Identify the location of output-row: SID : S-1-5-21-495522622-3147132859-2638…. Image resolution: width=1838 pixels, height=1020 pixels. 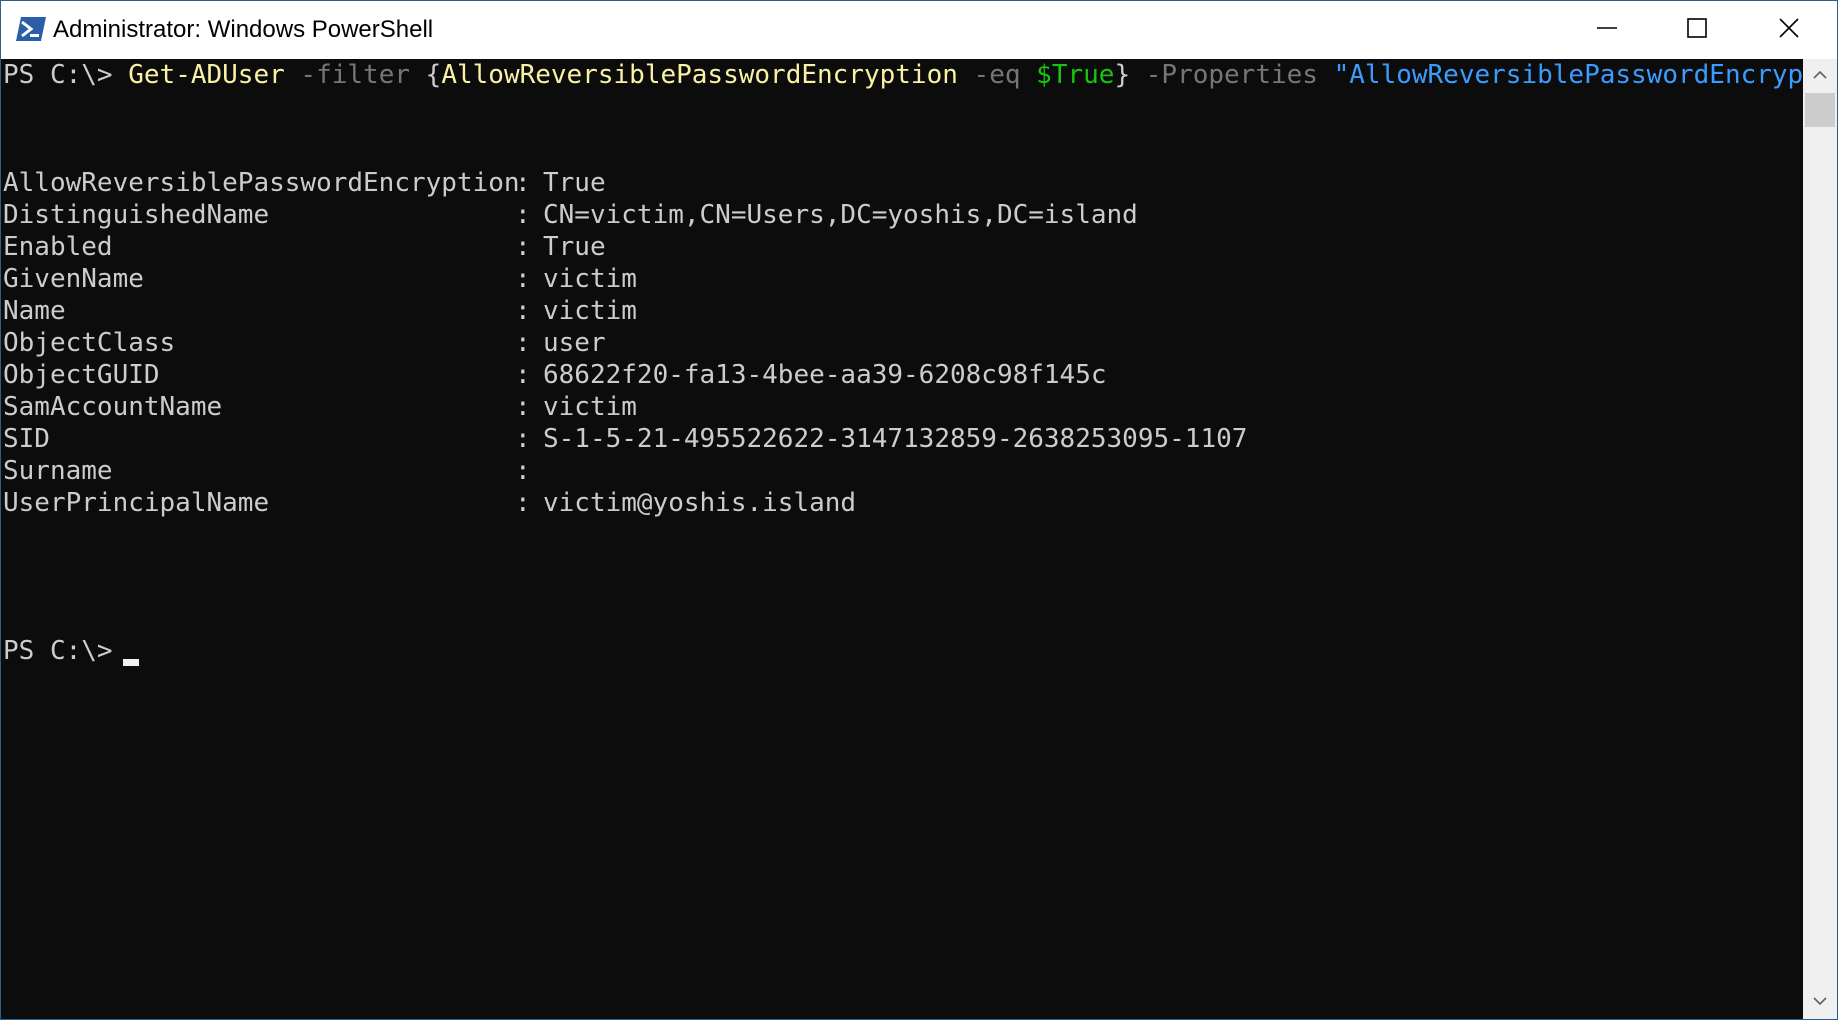
(625, 439).